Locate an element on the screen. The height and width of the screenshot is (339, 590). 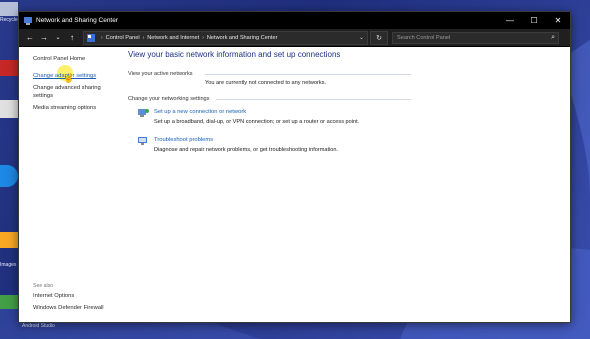
back-button: ← is located at coordinates (30, 37).